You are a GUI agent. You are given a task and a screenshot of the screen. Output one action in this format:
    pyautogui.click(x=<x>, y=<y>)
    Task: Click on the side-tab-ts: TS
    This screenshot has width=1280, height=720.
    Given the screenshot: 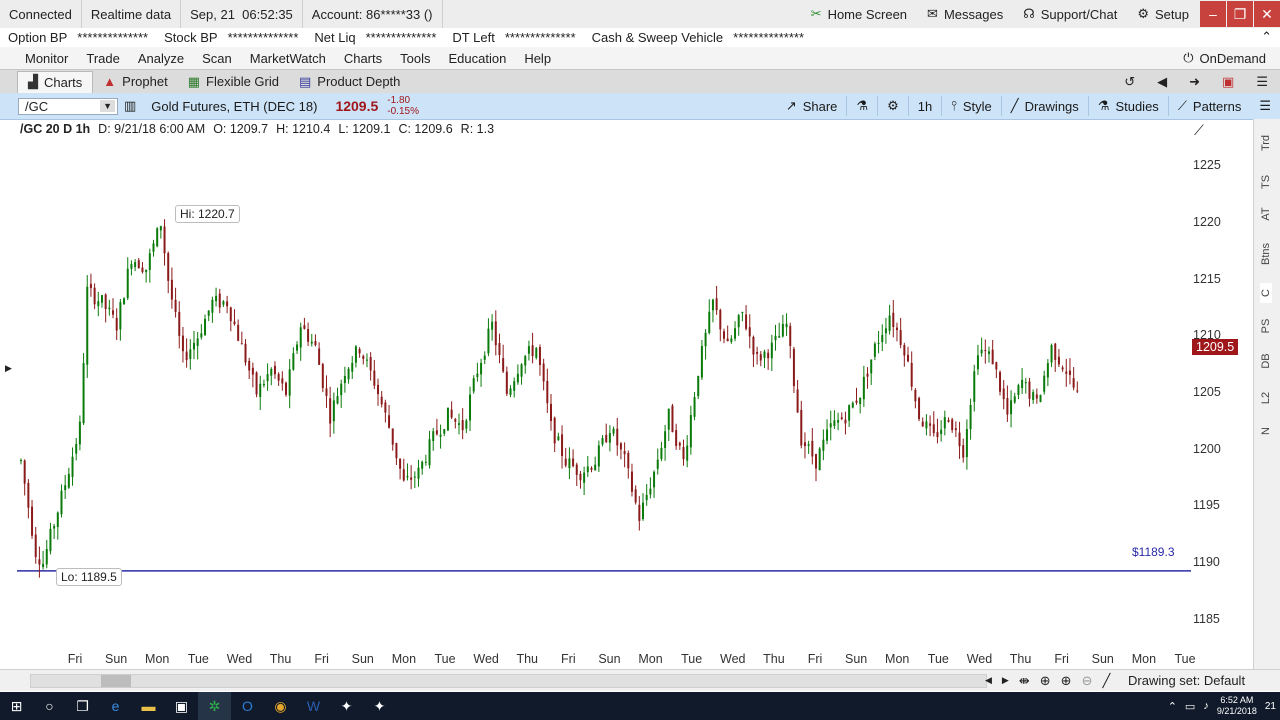 What is the action you would take?
    pyautogui.click(x=1266, y=182)
    